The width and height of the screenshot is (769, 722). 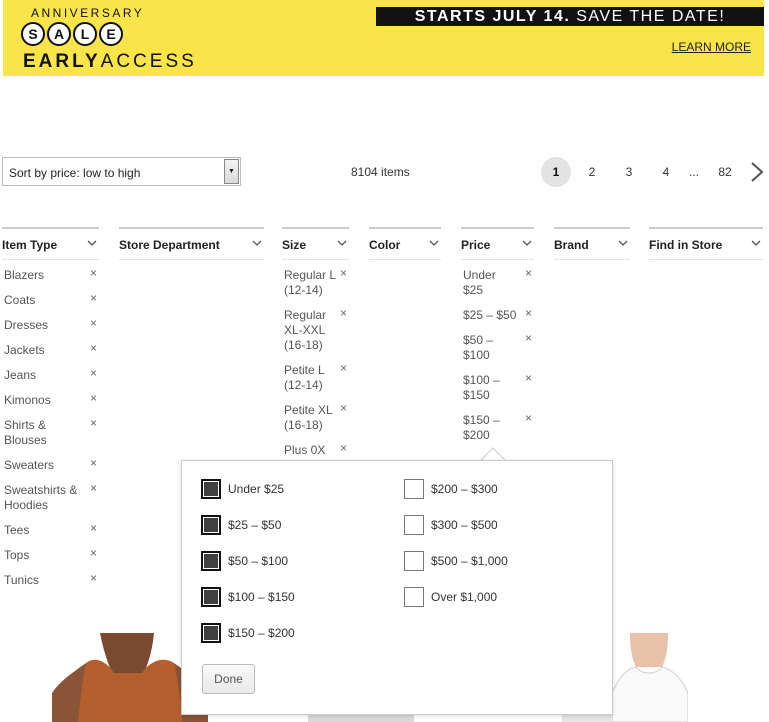 What do you see at coordinates (497, 282) in the screenshot?
I see `filter-chip: Under $25 ×` at bounding box center [497, 282].